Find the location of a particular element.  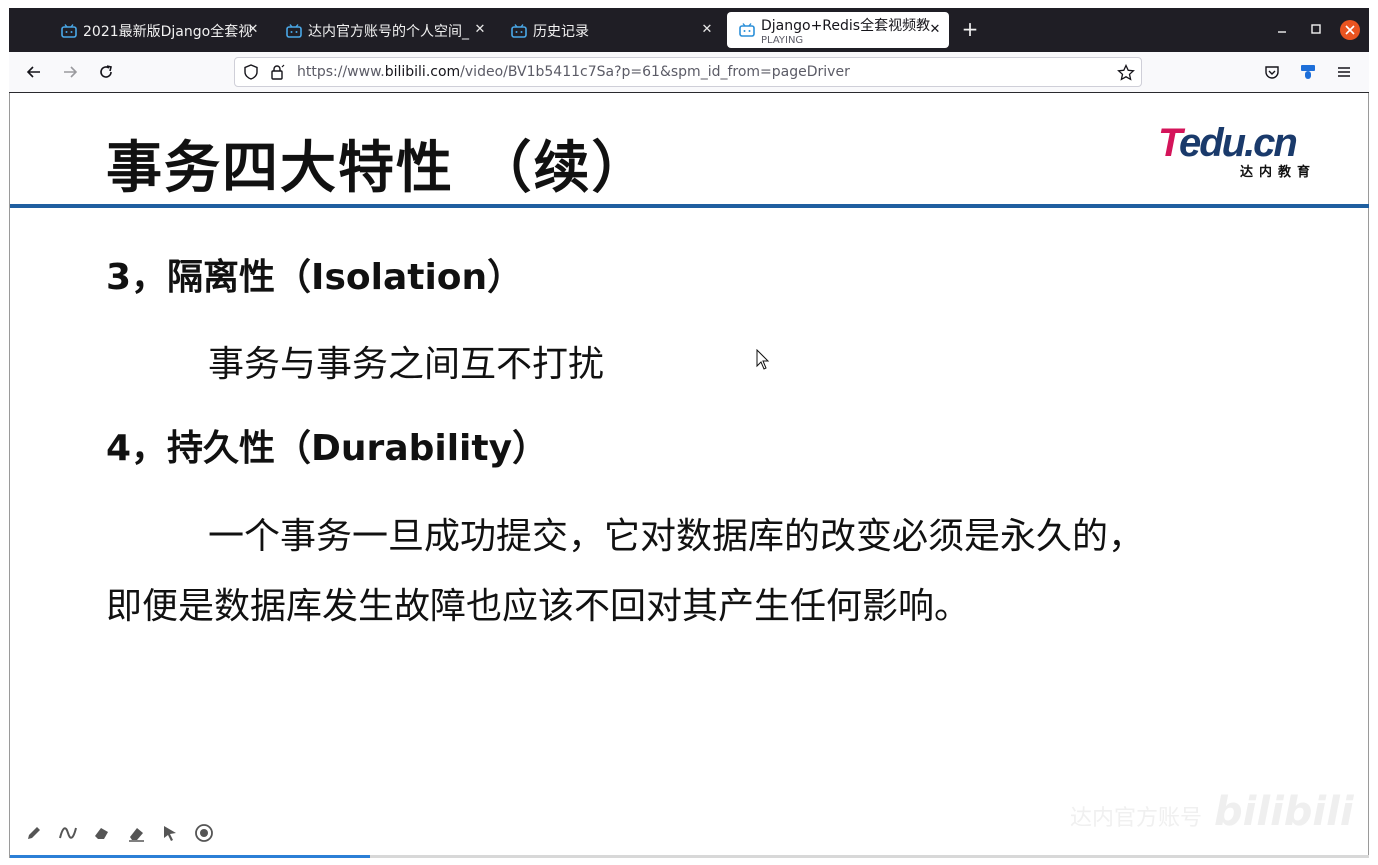

playing-indicator: PLAYING is located at coordinates (782, 40).